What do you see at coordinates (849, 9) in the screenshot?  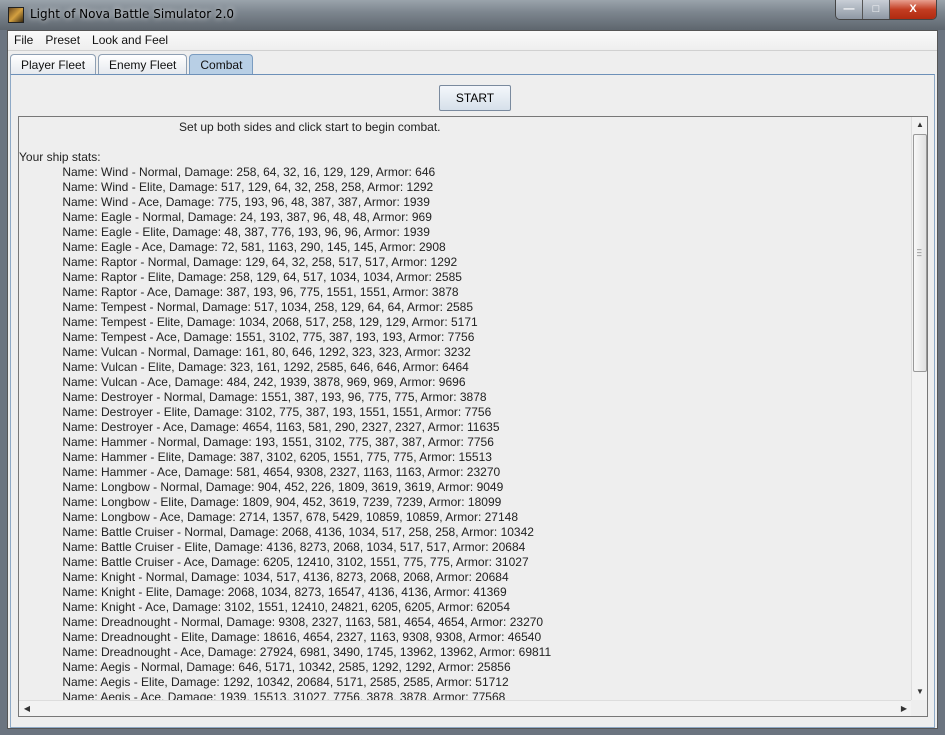 I see `minimize-button: —` at bounding box center [849, 9].